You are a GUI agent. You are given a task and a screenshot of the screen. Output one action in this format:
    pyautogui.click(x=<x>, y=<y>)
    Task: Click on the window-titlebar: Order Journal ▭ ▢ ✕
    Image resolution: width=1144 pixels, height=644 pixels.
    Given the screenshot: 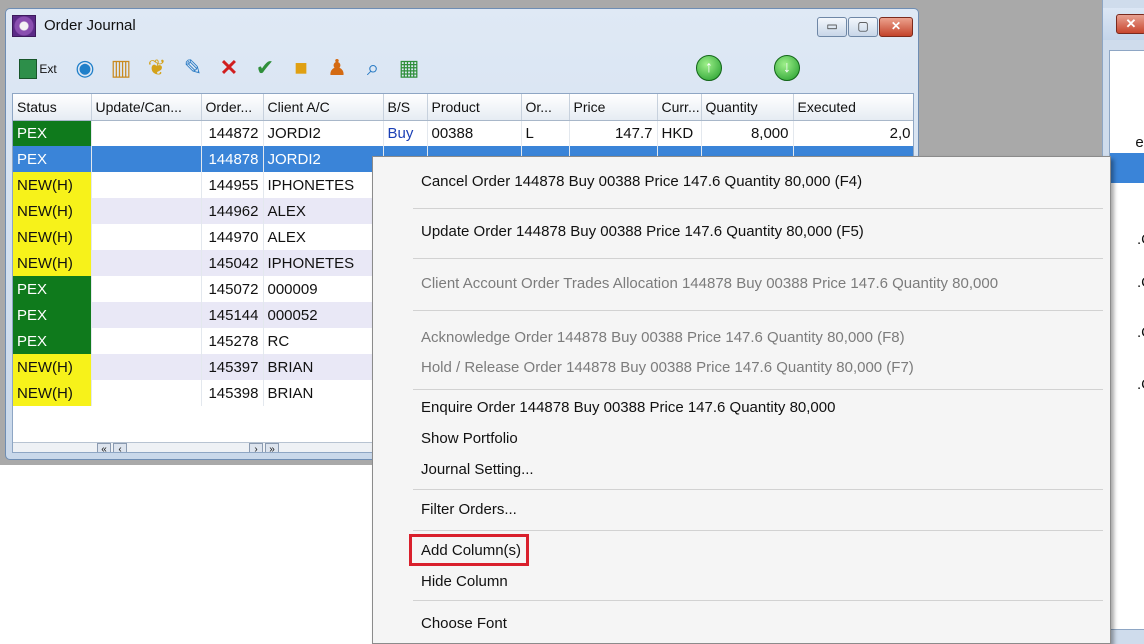 What is the action you would take?
    pyautogui.click(x=462, y=26)
    